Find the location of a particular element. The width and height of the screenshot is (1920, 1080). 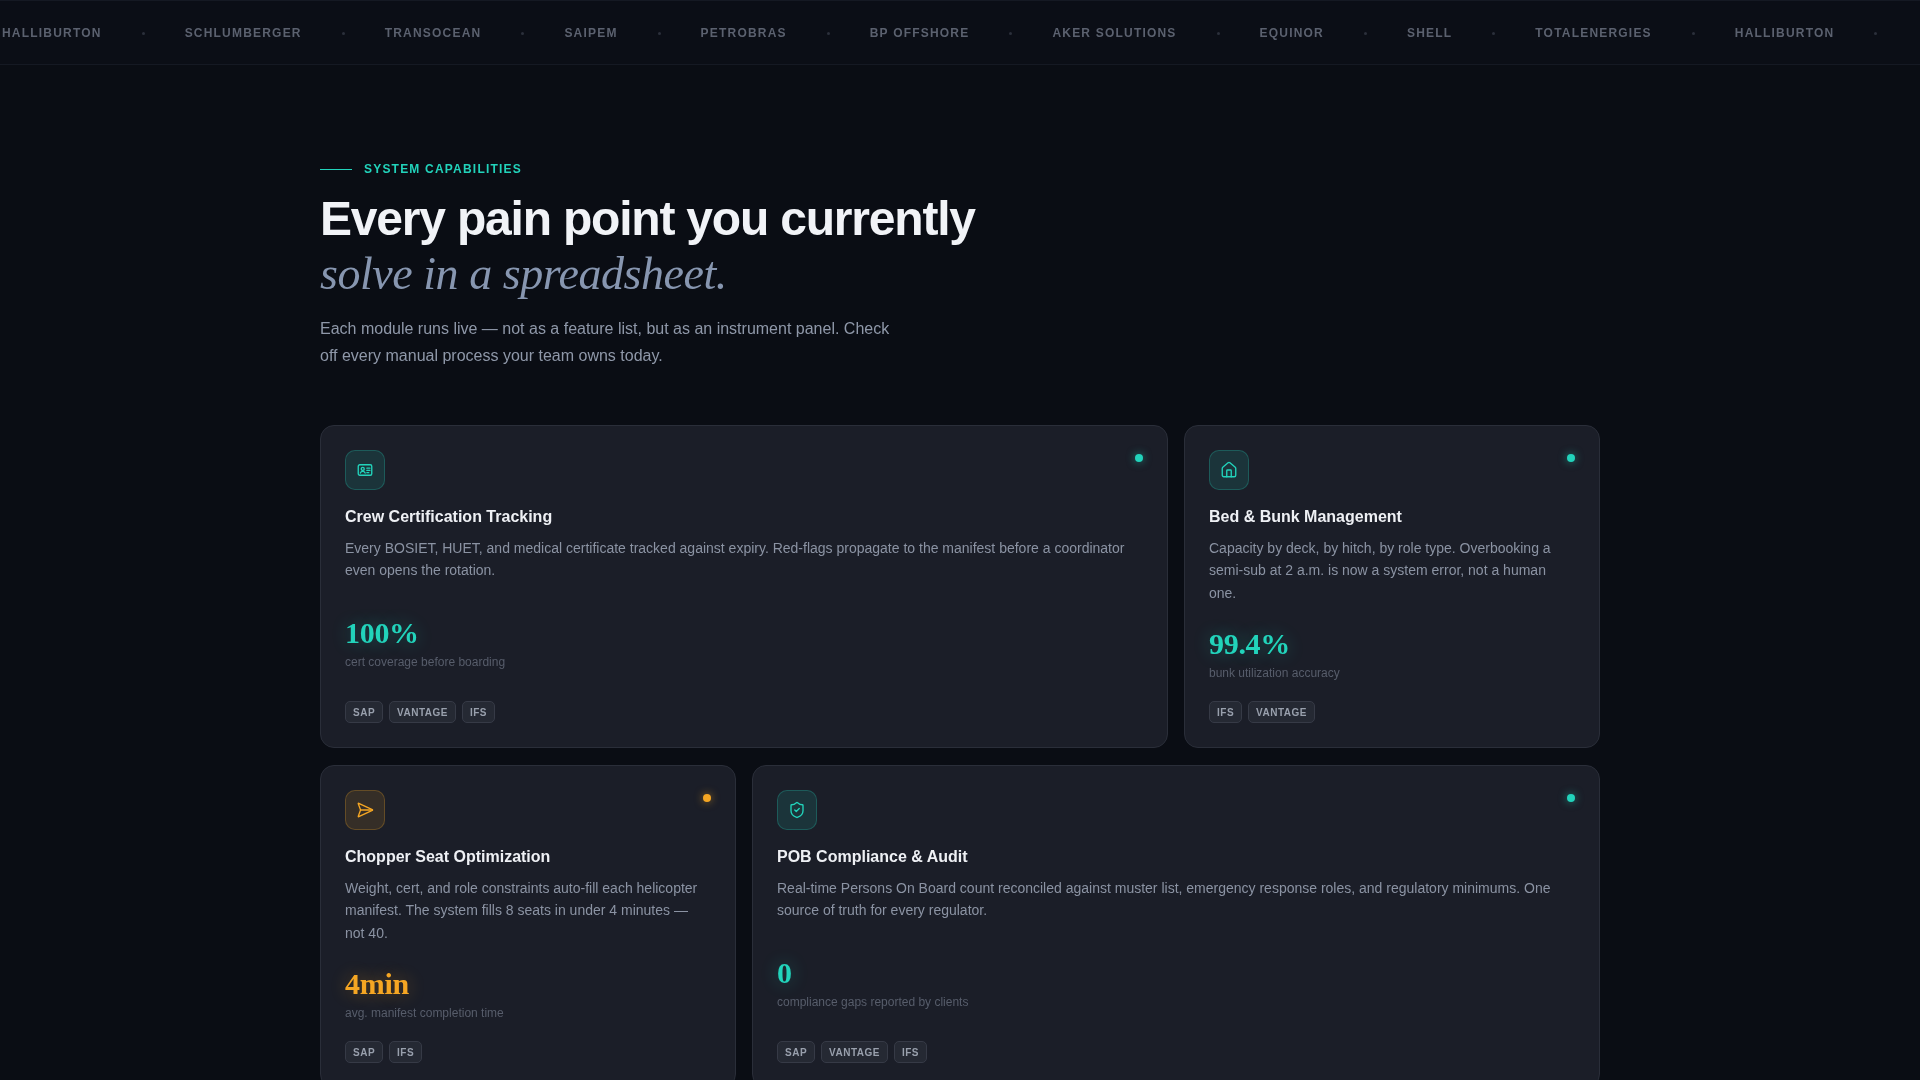

card-title: Chopper Seat Optimization is located at coordinates (448, 857).